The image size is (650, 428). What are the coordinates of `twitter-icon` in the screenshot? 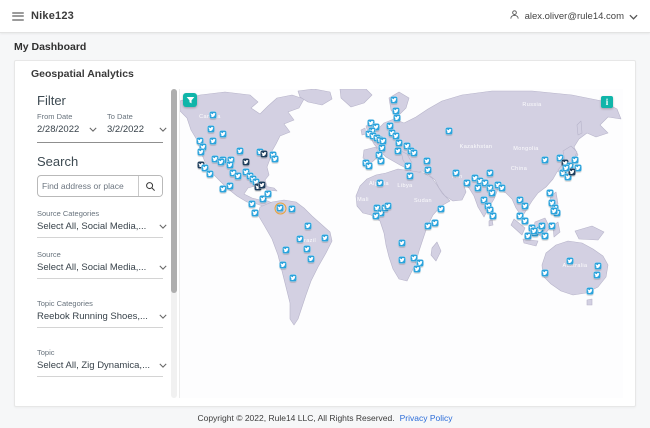 It's located at (490, 173).